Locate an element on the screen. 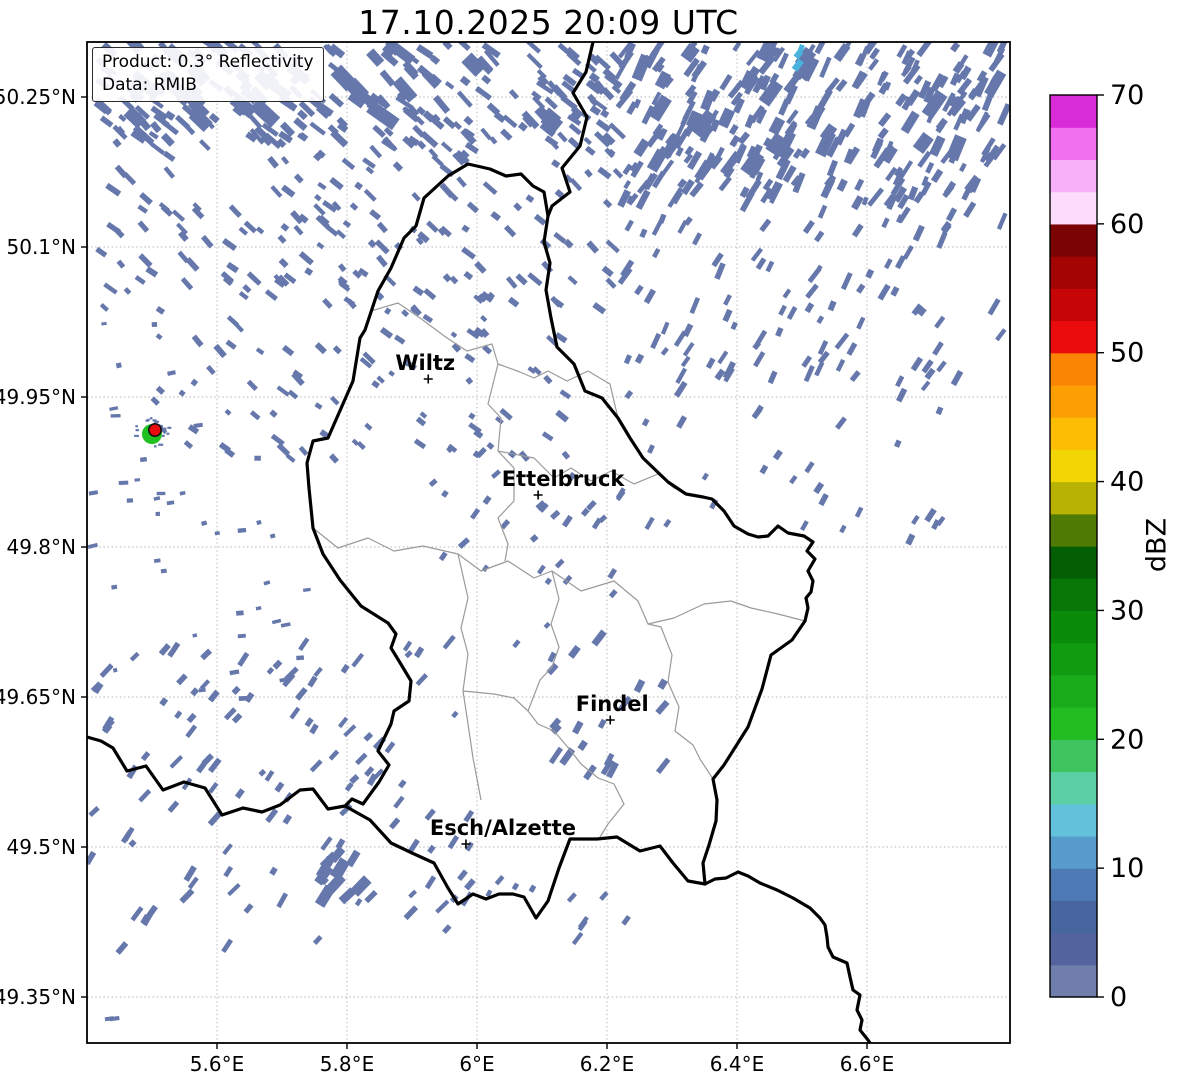 This screenshot has height=1081, width=1184. colorbar-tick-label: 0 is located at coordinates (1118, 997).